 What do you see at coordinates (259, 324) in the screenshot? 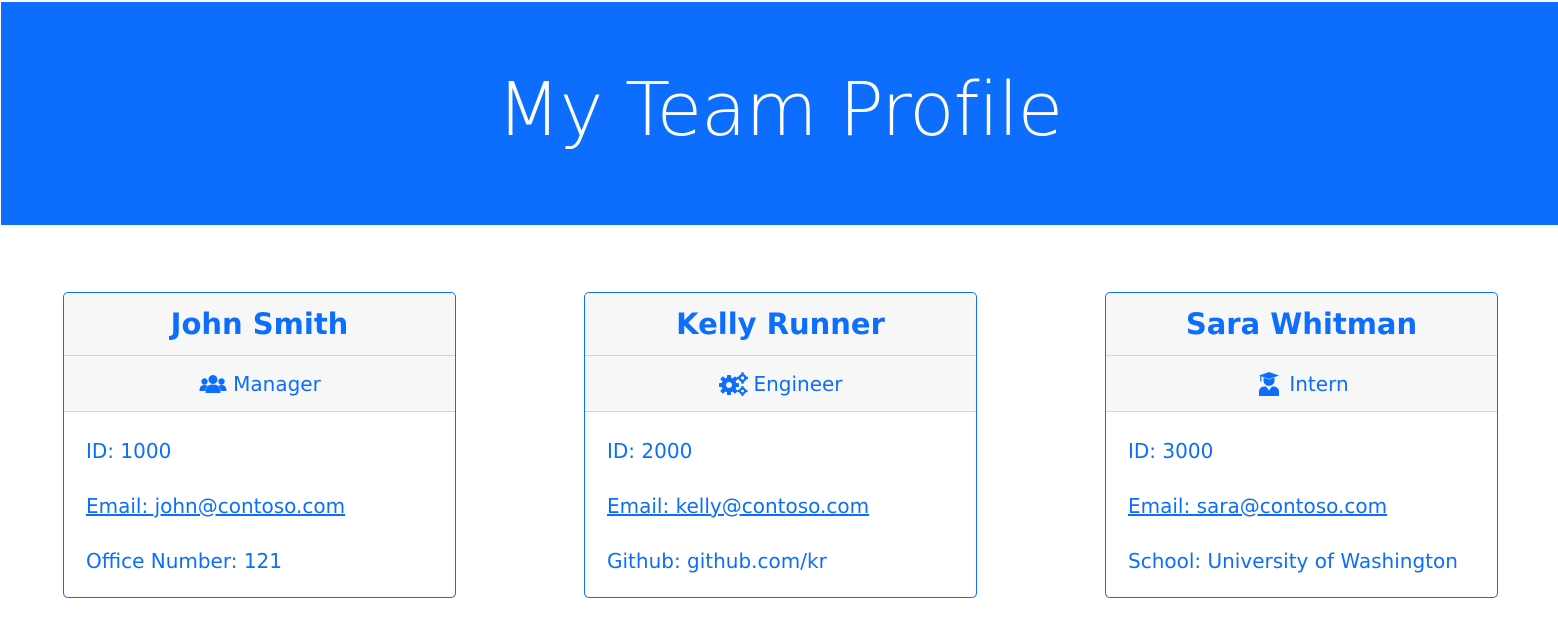
I see `employee-name: John Smith` at bounding box center [259, 324].